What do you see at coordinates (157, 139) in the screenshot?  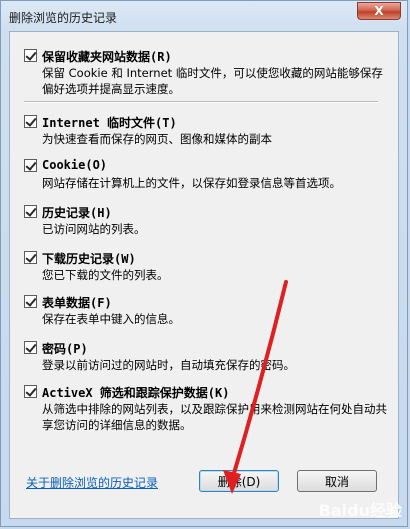 I see `option-description: 为快速查看而保存的网页、图像和媒体的副本` at bounding box center [157, 139].